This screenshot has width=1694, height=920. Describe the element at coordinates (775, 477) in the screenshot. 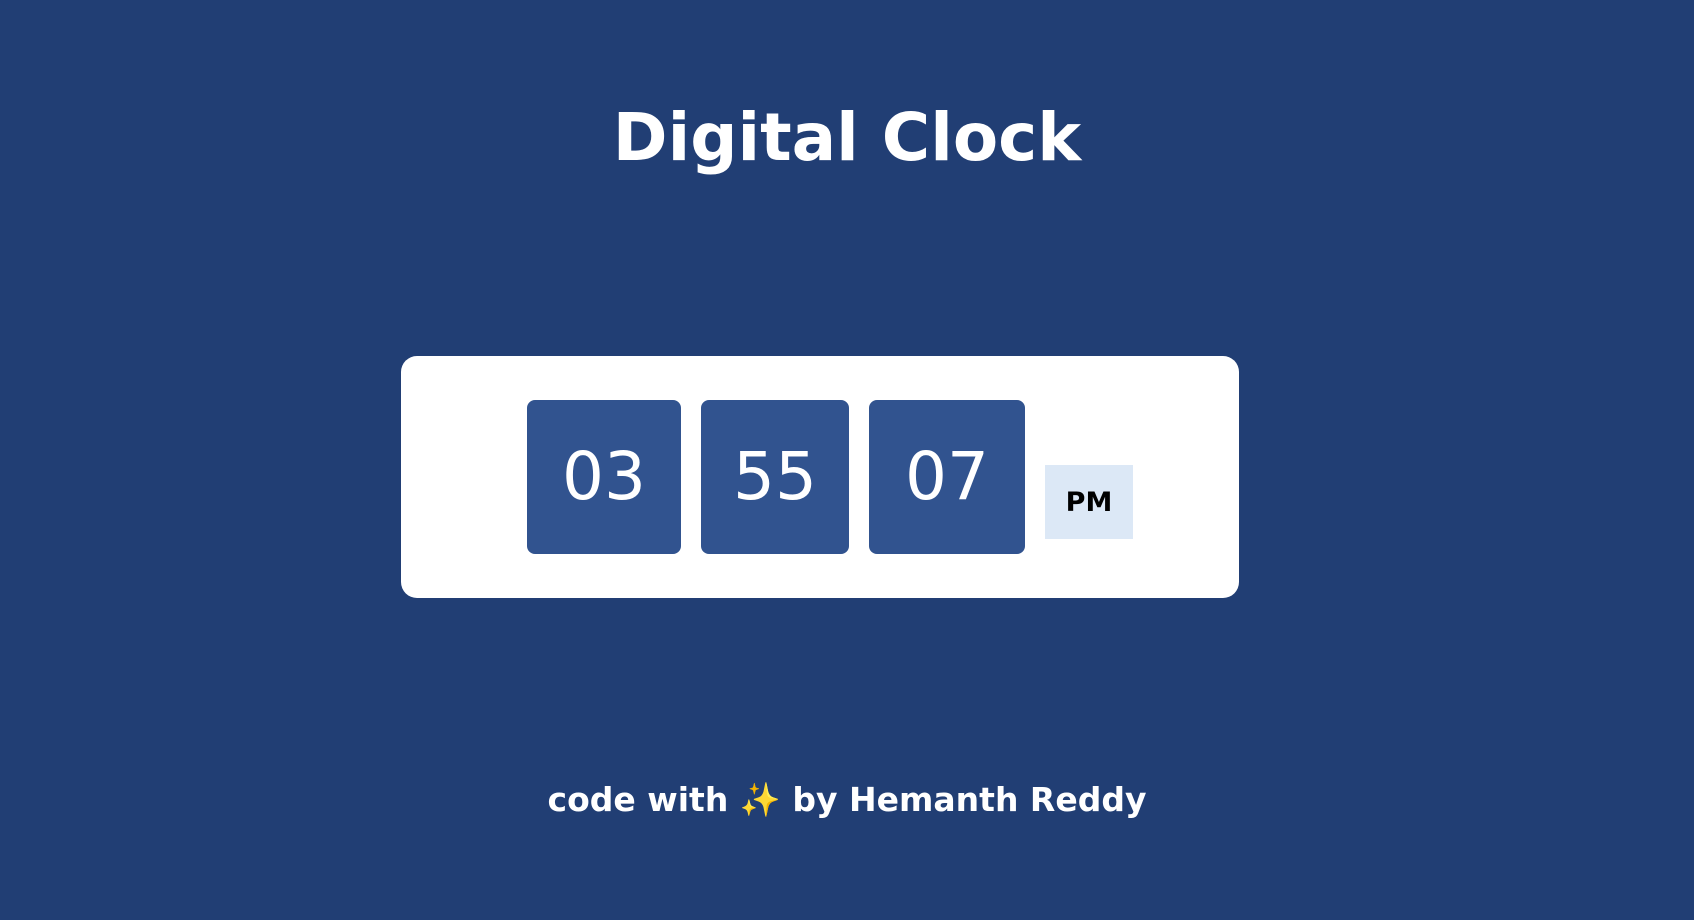

I see `minutes-display: 55` at that location.